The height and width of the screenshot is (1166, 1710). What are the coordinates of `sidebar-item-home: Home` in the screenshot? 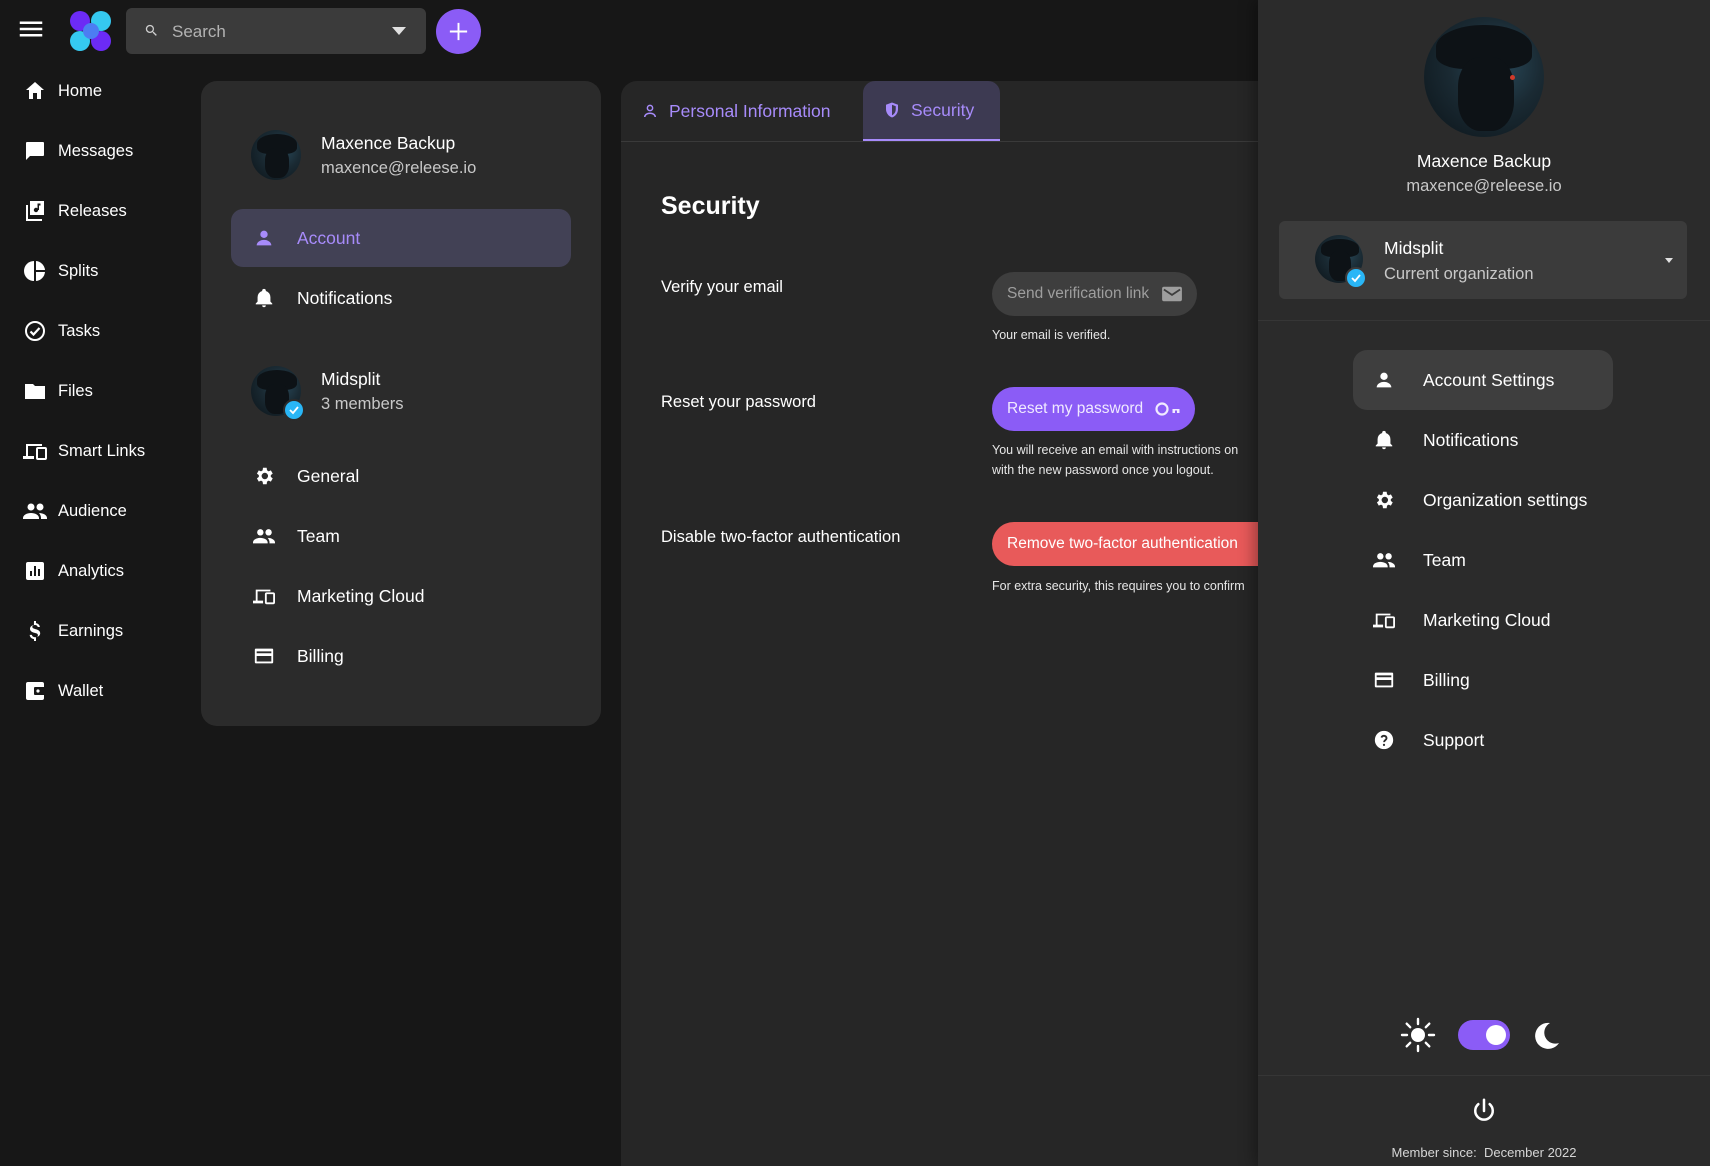 It's located at (105, 91).